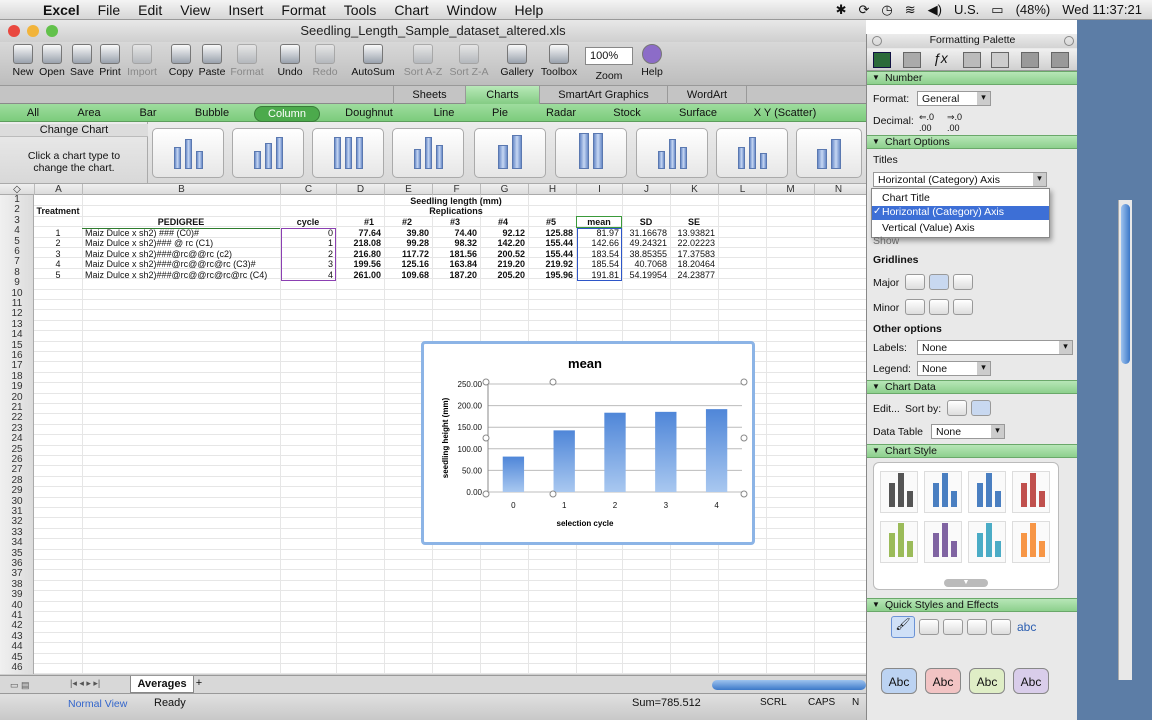 This screenshot has height=720, width=1152. Describe the element at coordinates (585, 363) in the screenshot. I see `chart-title: mean` at that location.